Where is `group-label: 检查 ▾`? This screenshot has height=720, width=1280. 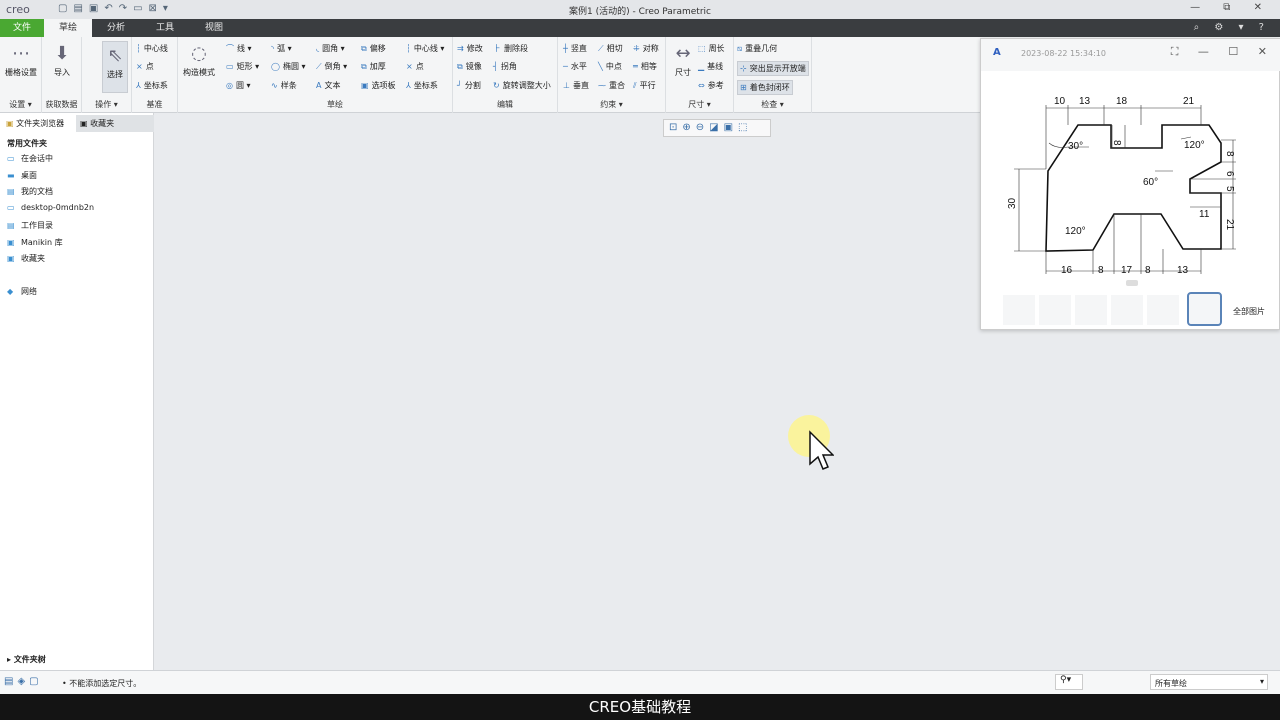
group-label: 检查 ▾ is located at coordinates (772, 104).